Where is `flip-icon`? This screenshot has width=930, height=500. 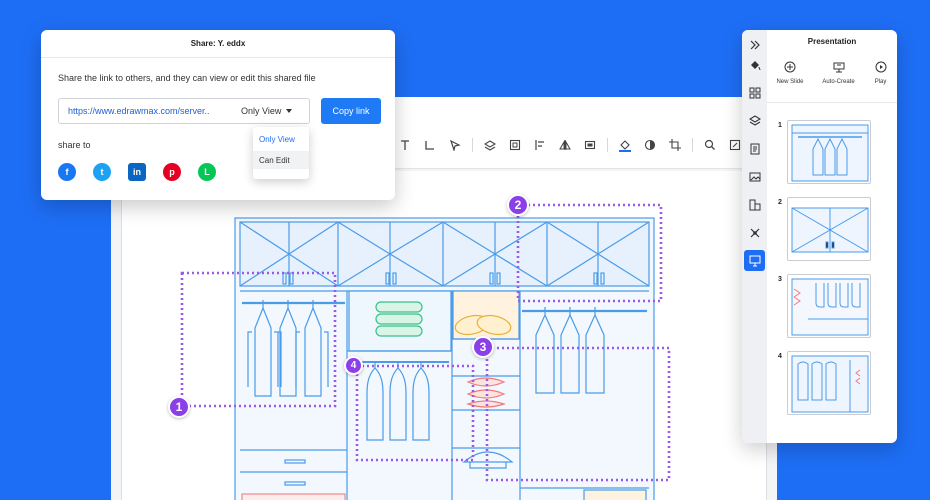 flip-icon is located at coordinates (565, 145).